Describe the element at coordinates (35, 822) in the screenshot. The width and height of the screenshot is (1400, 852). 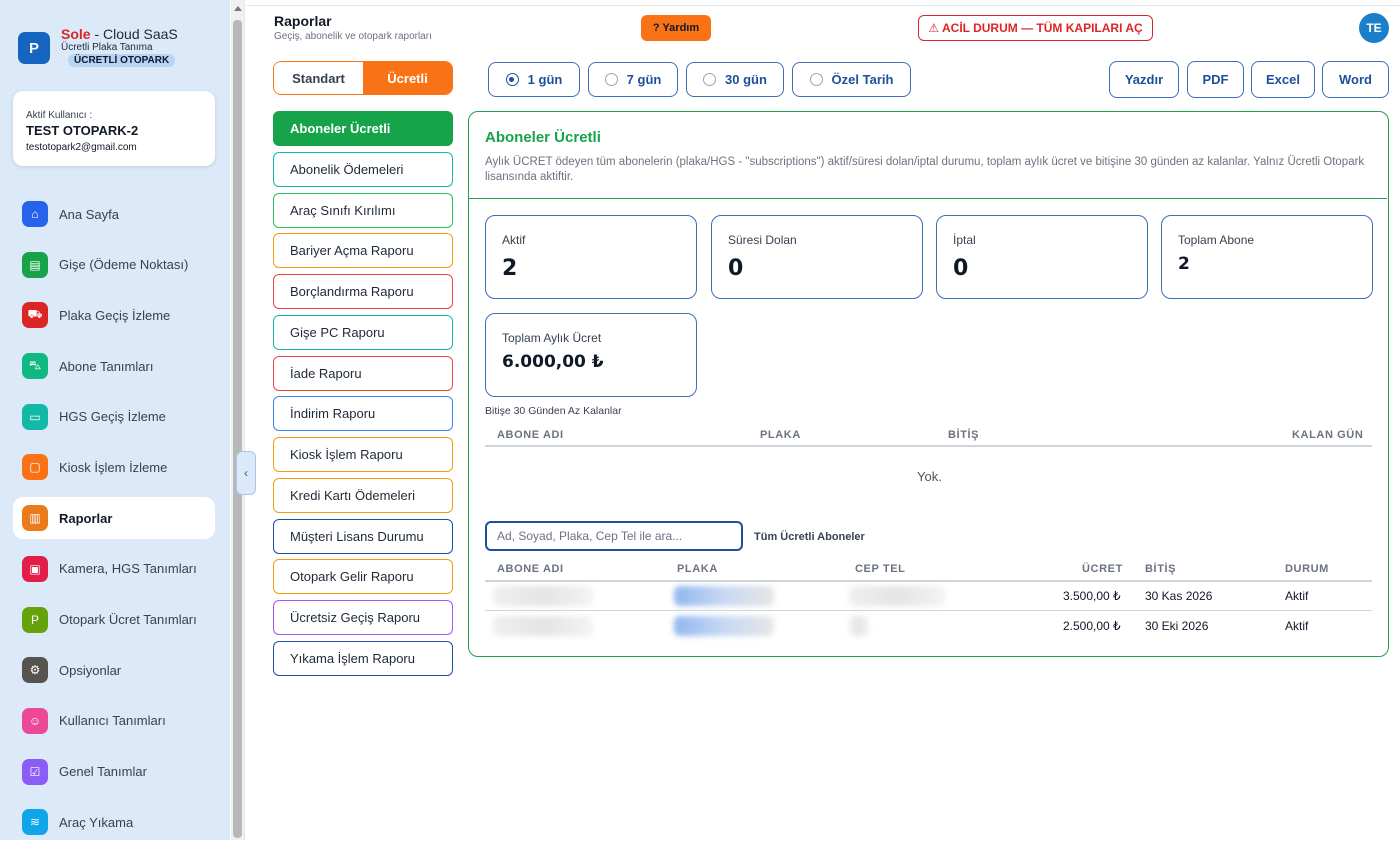
I see `car-wash-icon: ≋` at that location.